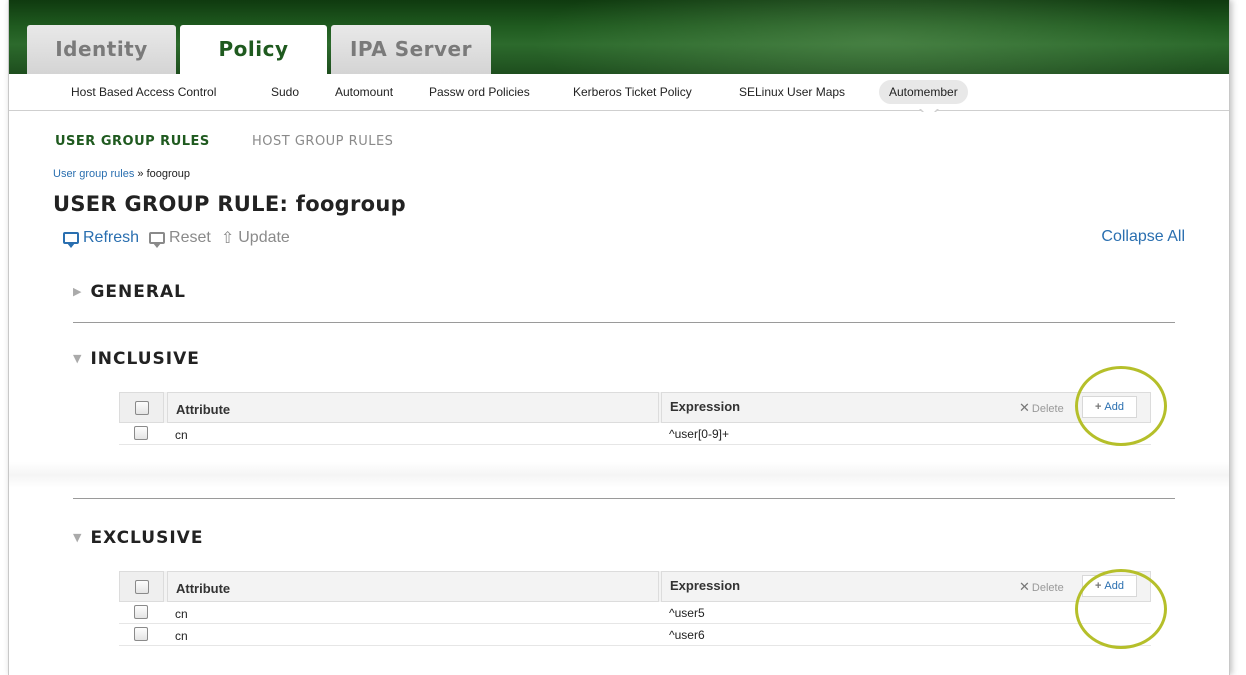 The image size is (1246, 675). What do you see at coordinates (687, 613) in the screenshot?
I see `row-expression: ^user5` at bounding box center [687, 613].